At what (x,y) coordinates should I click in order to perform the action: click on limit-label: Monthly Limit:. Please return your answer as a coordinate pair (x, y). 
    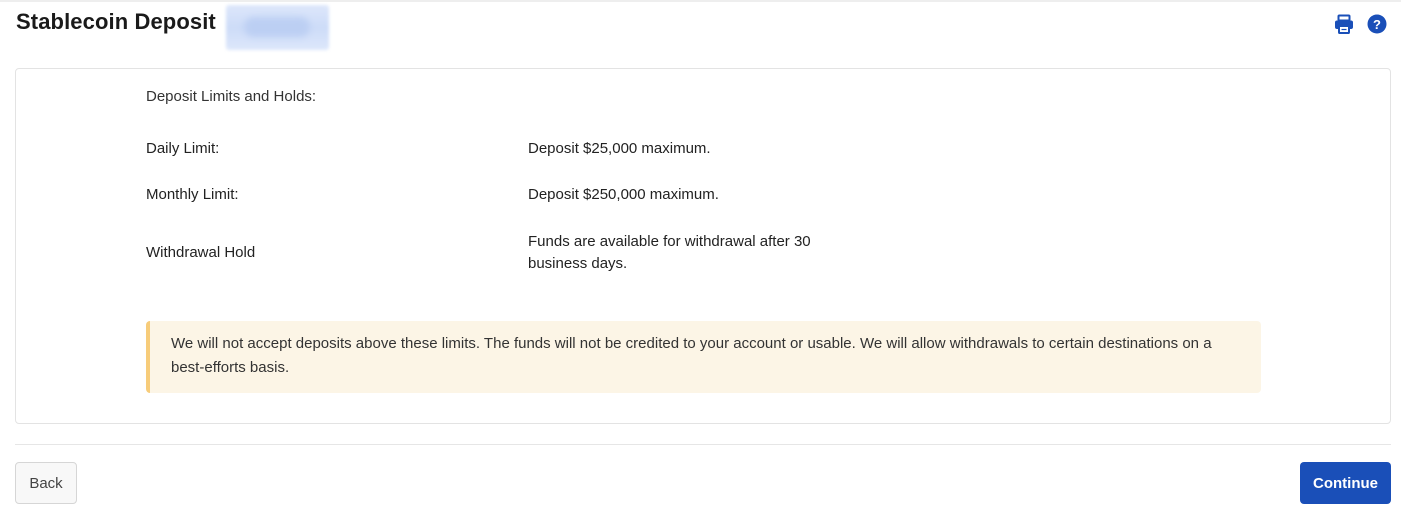
    Looking at the image, I should click on (192, 194).